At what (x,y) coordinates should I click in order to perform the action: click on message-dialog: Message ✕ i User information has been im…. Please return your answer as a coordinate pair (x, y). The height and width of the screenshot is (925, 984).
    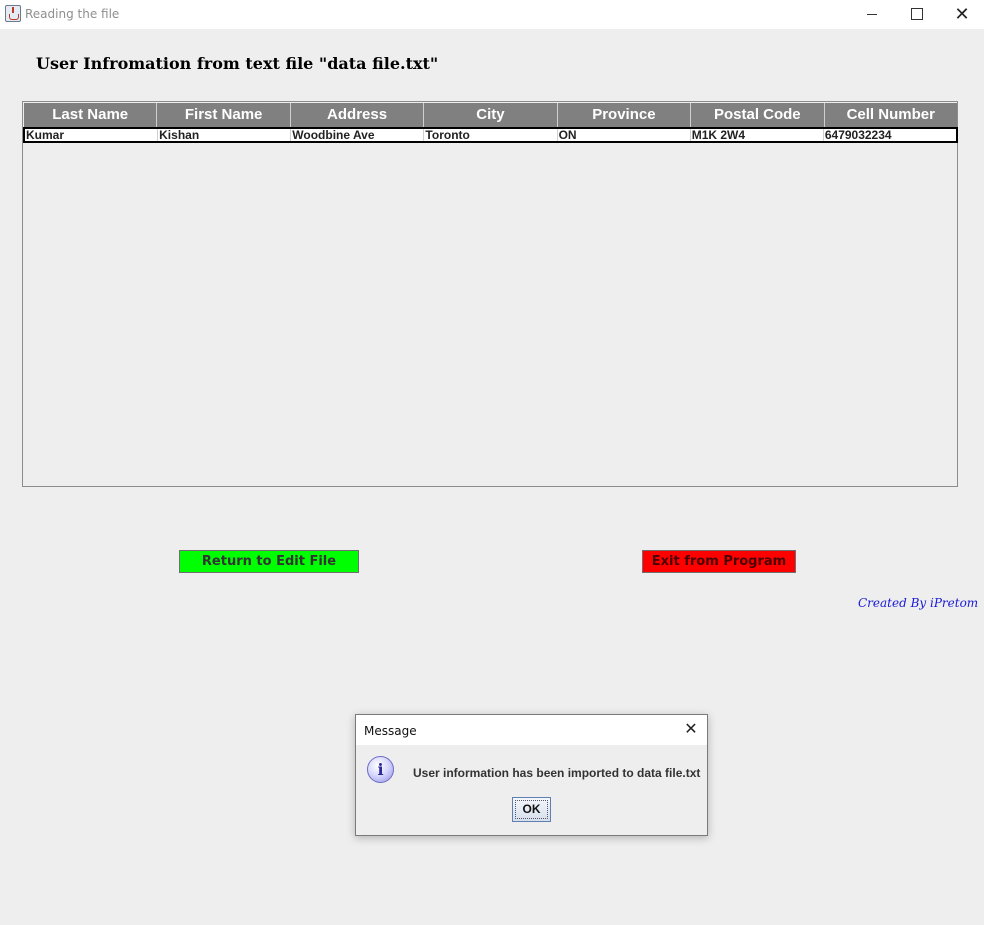
    Looking at the image, I should click on (531, 775).